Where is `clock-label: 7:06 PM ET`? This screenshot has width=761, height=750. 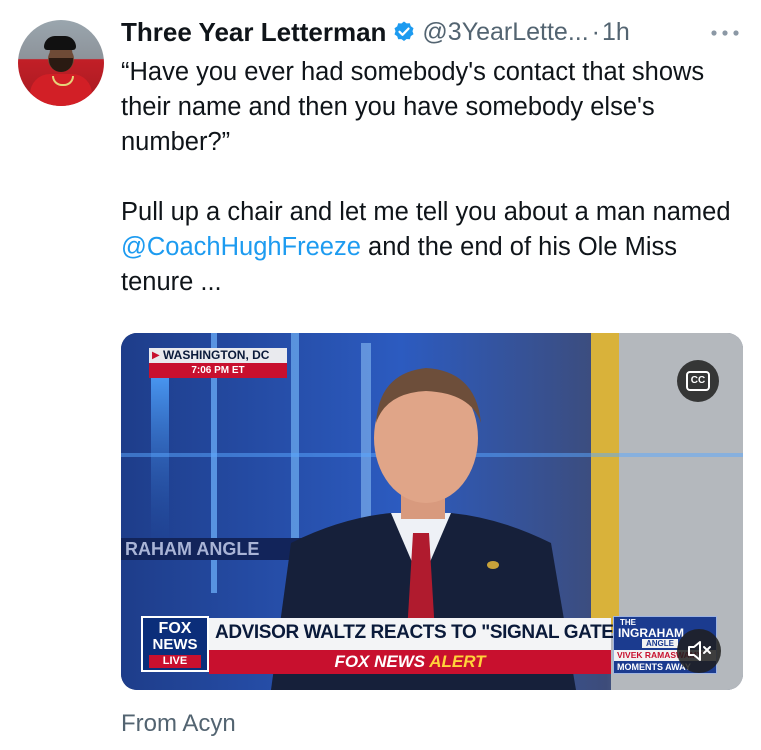
clock-label: 7:06 PM ET is located at coordinates (218, 370).